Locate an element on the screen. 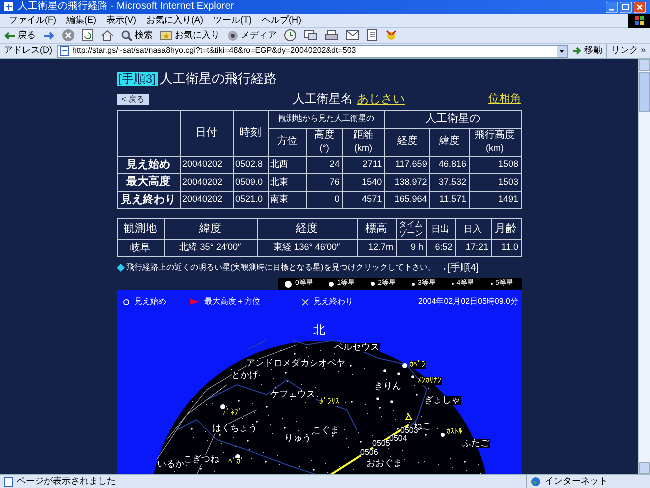  browser-logo-icon is located at coordinates (9, 7).